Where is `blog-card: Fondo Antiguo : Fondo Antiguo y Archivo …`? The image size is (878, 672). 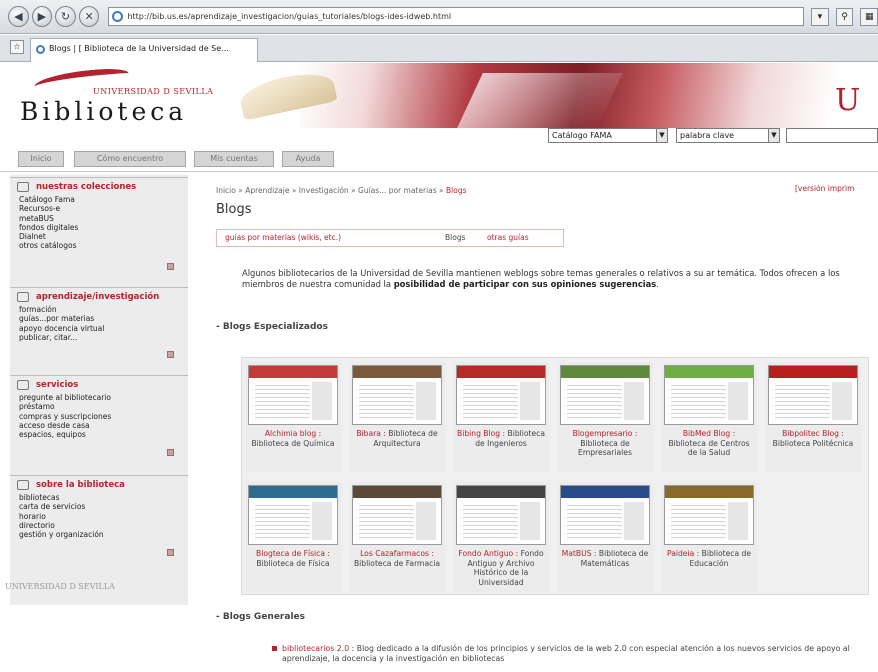 blog-card: Fondo Antiguo : Fondo Antiguo y Archivo … is located at coordinates (501, 537).